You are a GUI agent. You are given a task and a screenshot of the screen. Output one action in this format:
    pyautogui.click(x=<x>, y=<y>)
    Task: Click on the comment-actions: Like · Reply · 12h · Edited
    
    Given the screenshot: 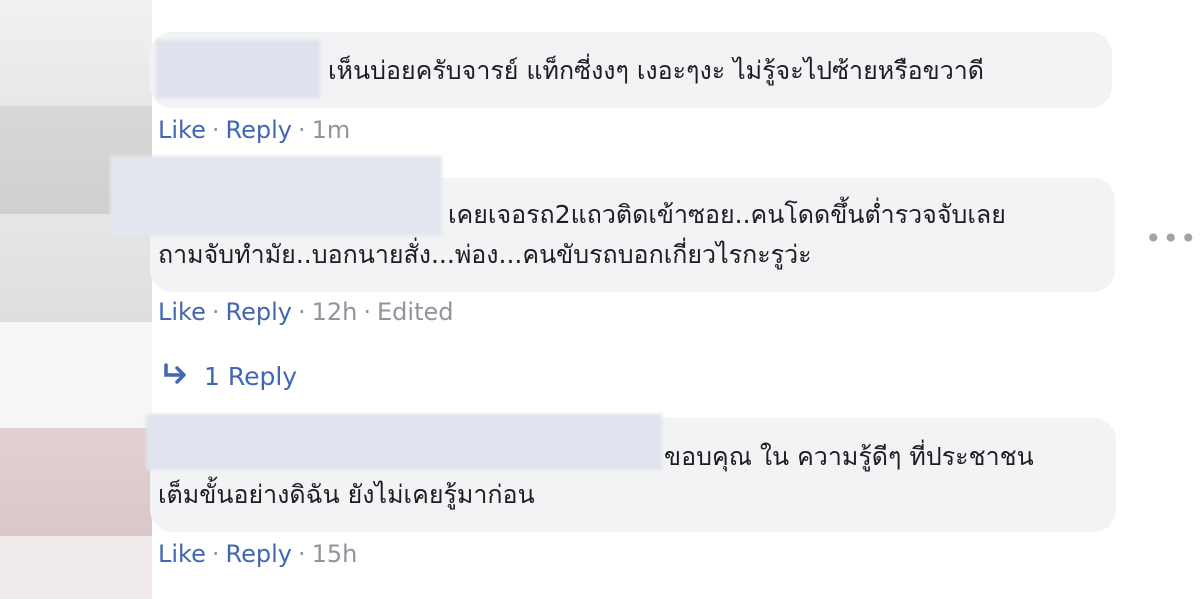 What is the action you would take?
    pyautogui.click(x=306, y=312)
    